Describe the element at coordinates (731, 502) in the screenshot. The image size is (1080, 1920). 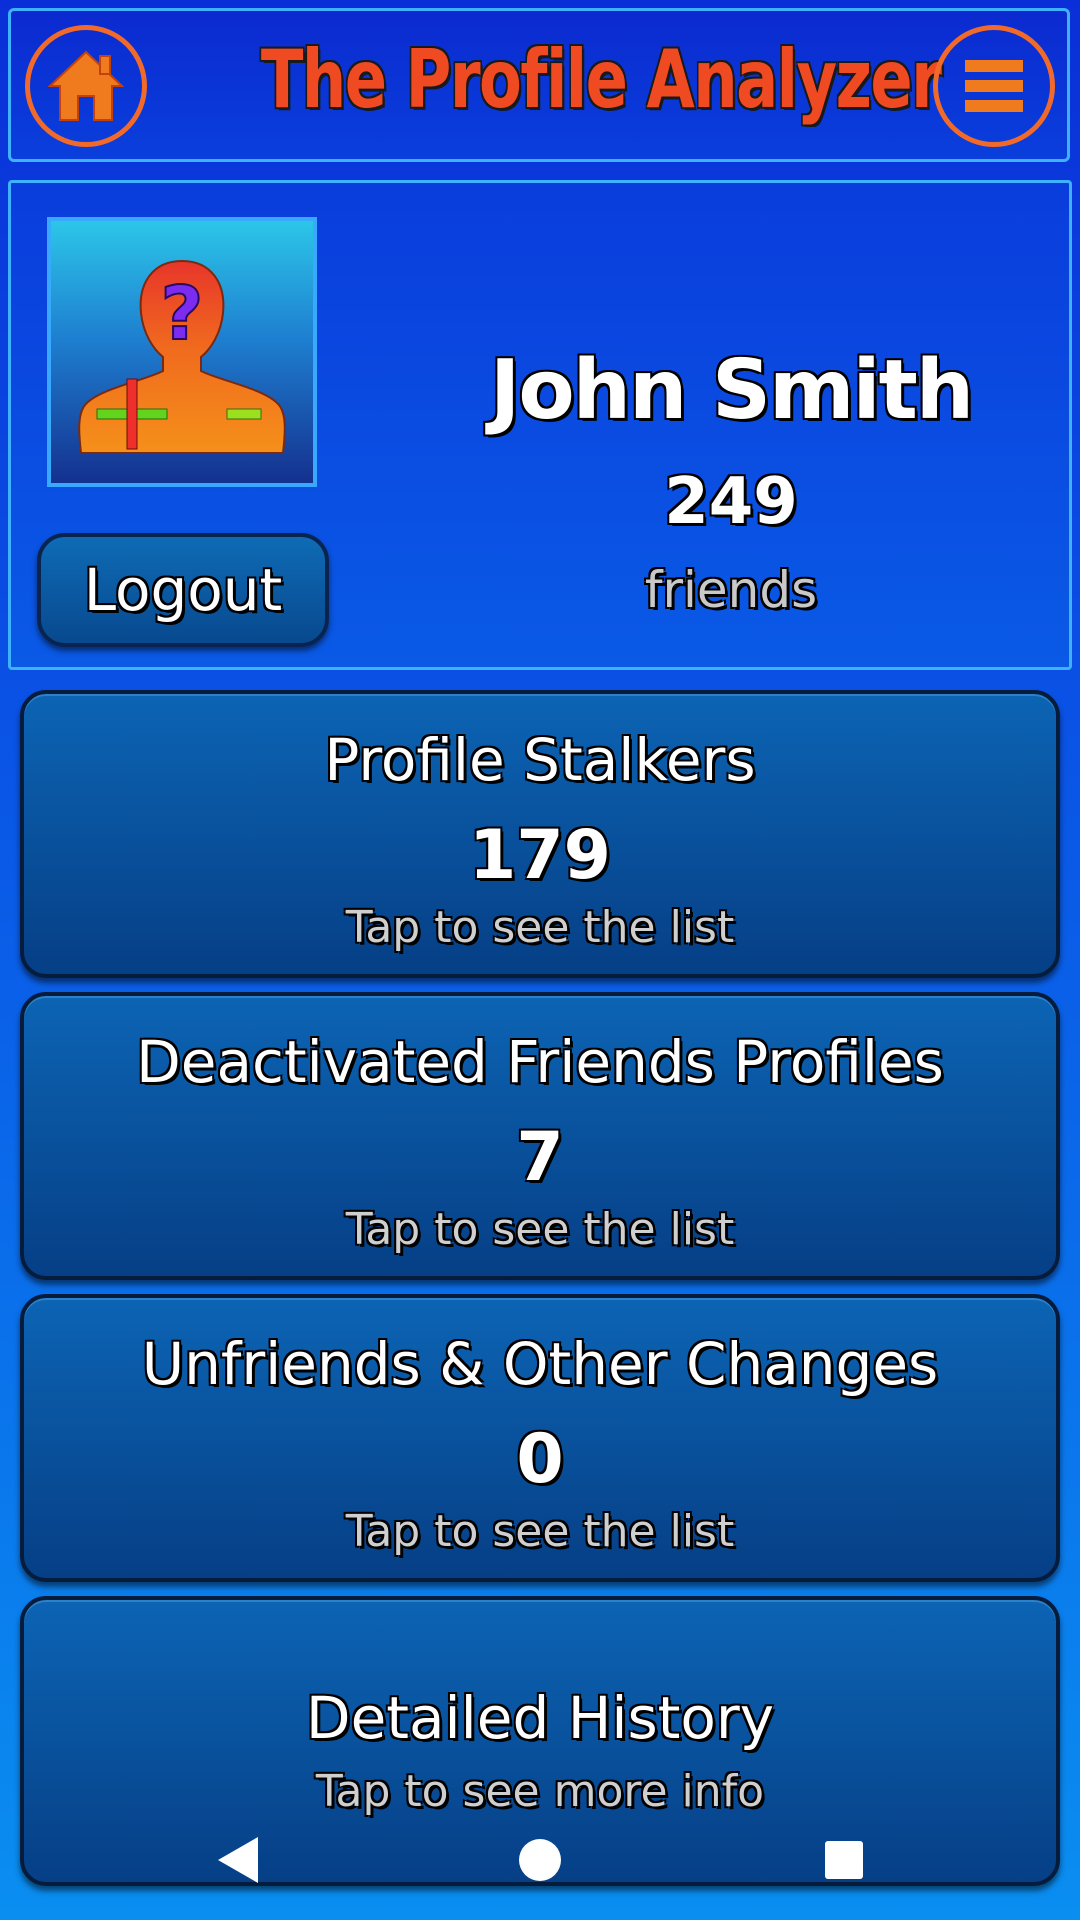
I see `friend-count: 249` at that location.